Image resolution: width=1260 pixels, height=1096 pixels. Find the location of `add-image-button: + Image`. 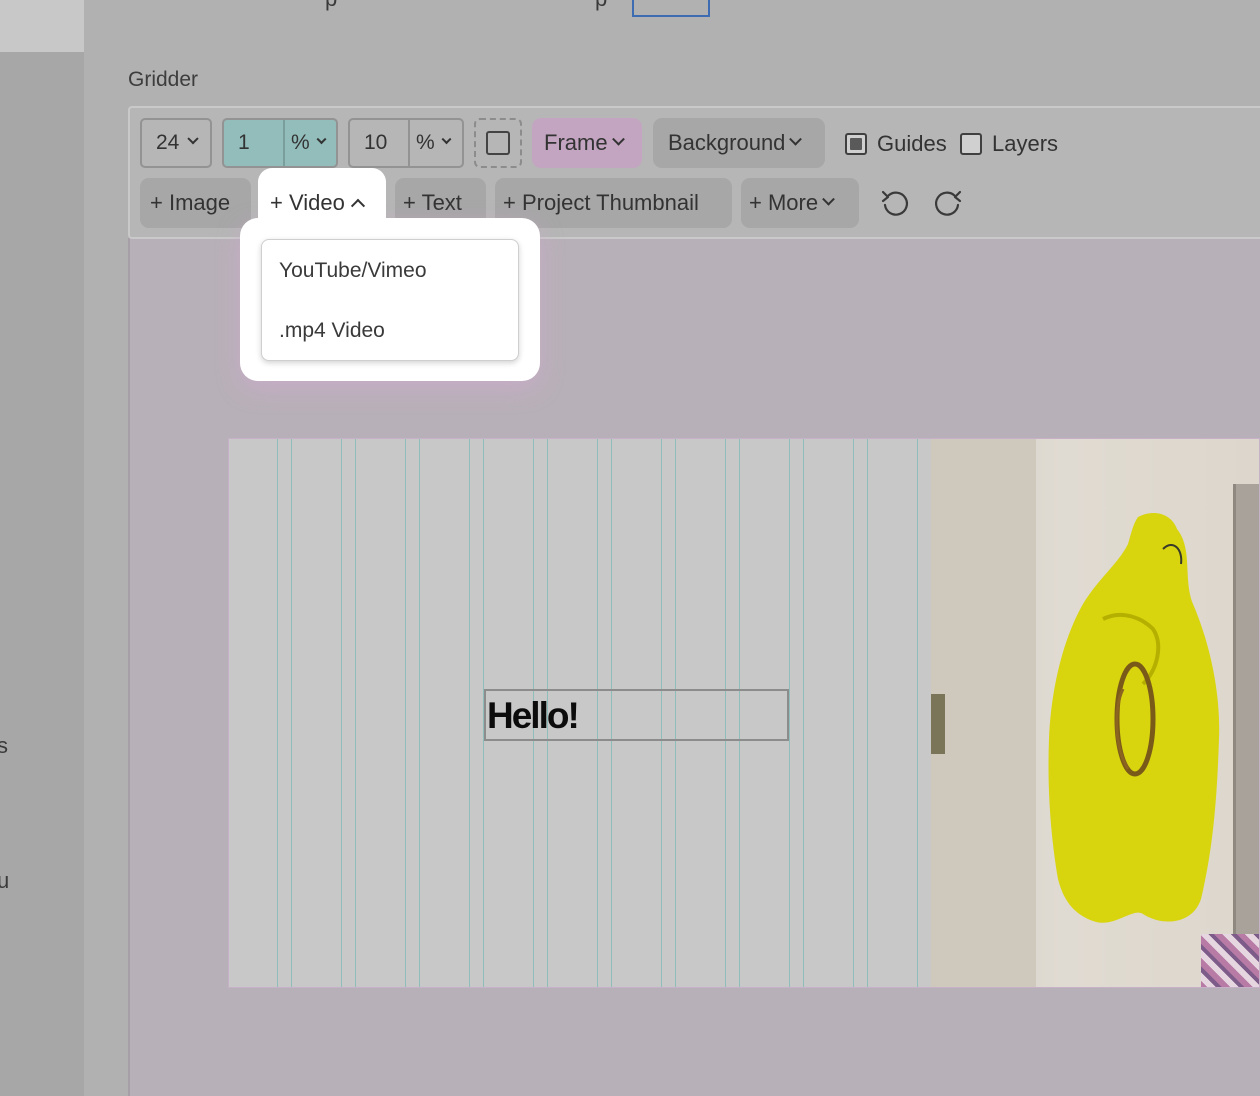

add-image-button: + Image is located at coordinates (195, 203).